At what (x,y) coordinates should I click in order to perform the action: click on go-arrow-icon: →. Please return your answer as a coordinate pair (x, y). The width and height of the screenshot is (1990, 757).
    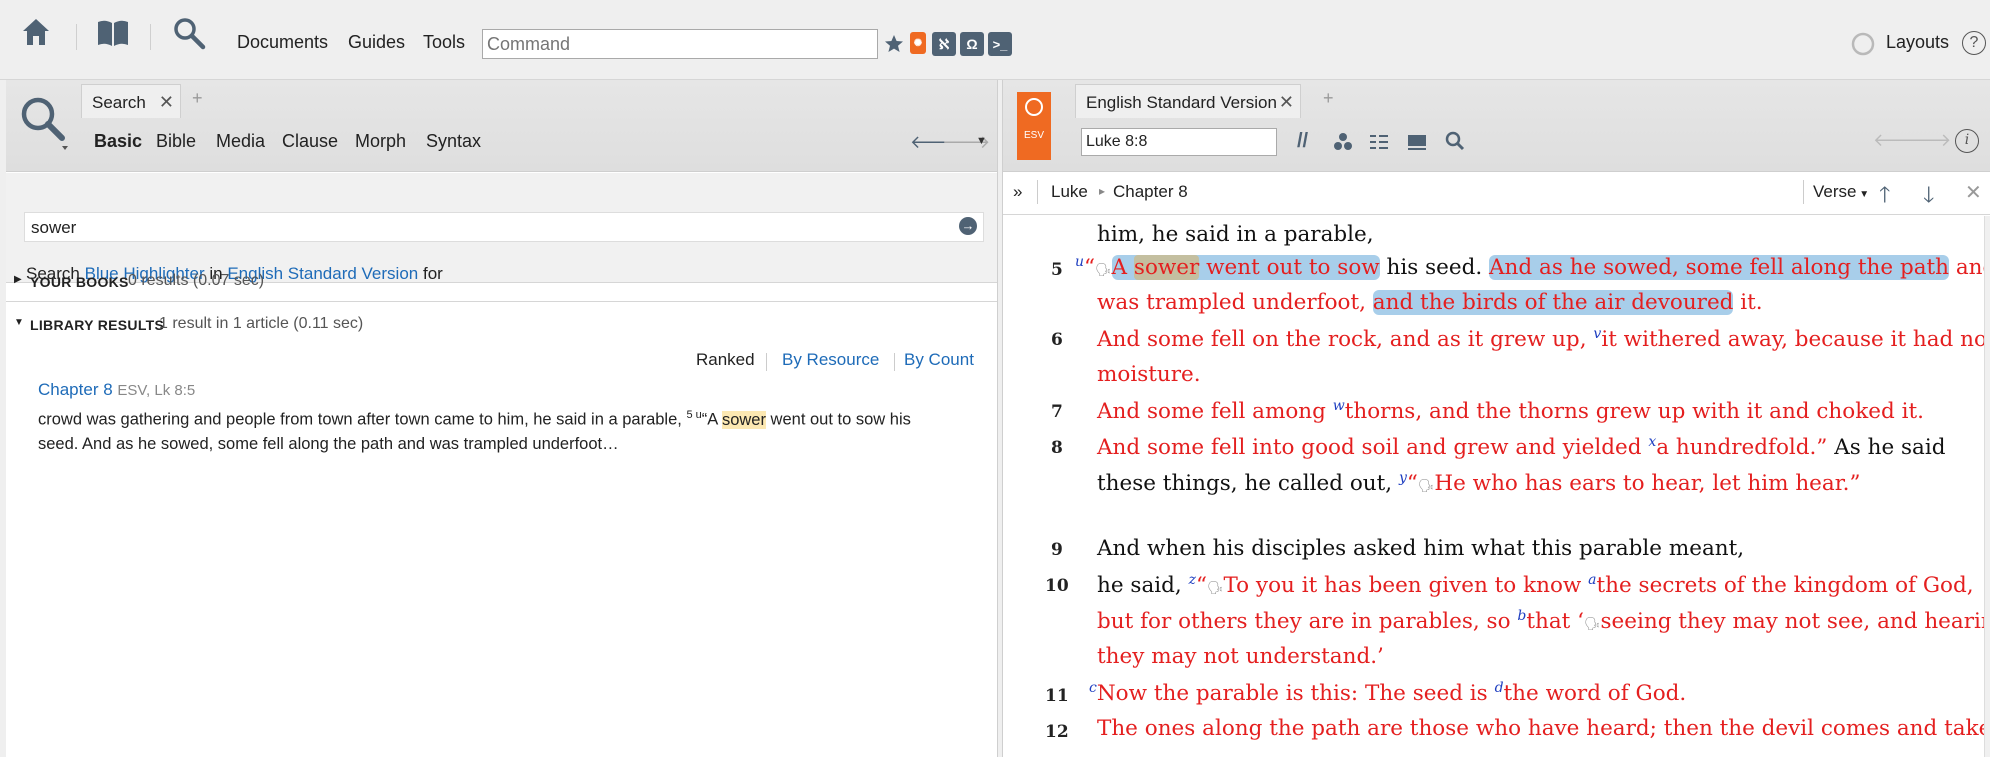
    Looking at the image, I should click on (968, 226).